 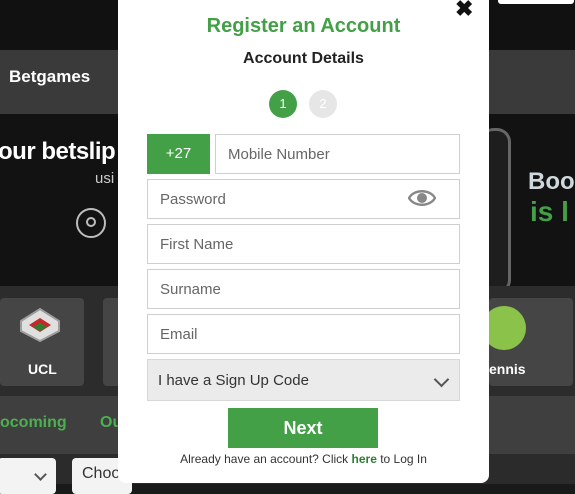 What do you see at coordinates (323, 104) in the screenshot?
I see `step-indicator-2: 2` at bounding box center [323, 104].